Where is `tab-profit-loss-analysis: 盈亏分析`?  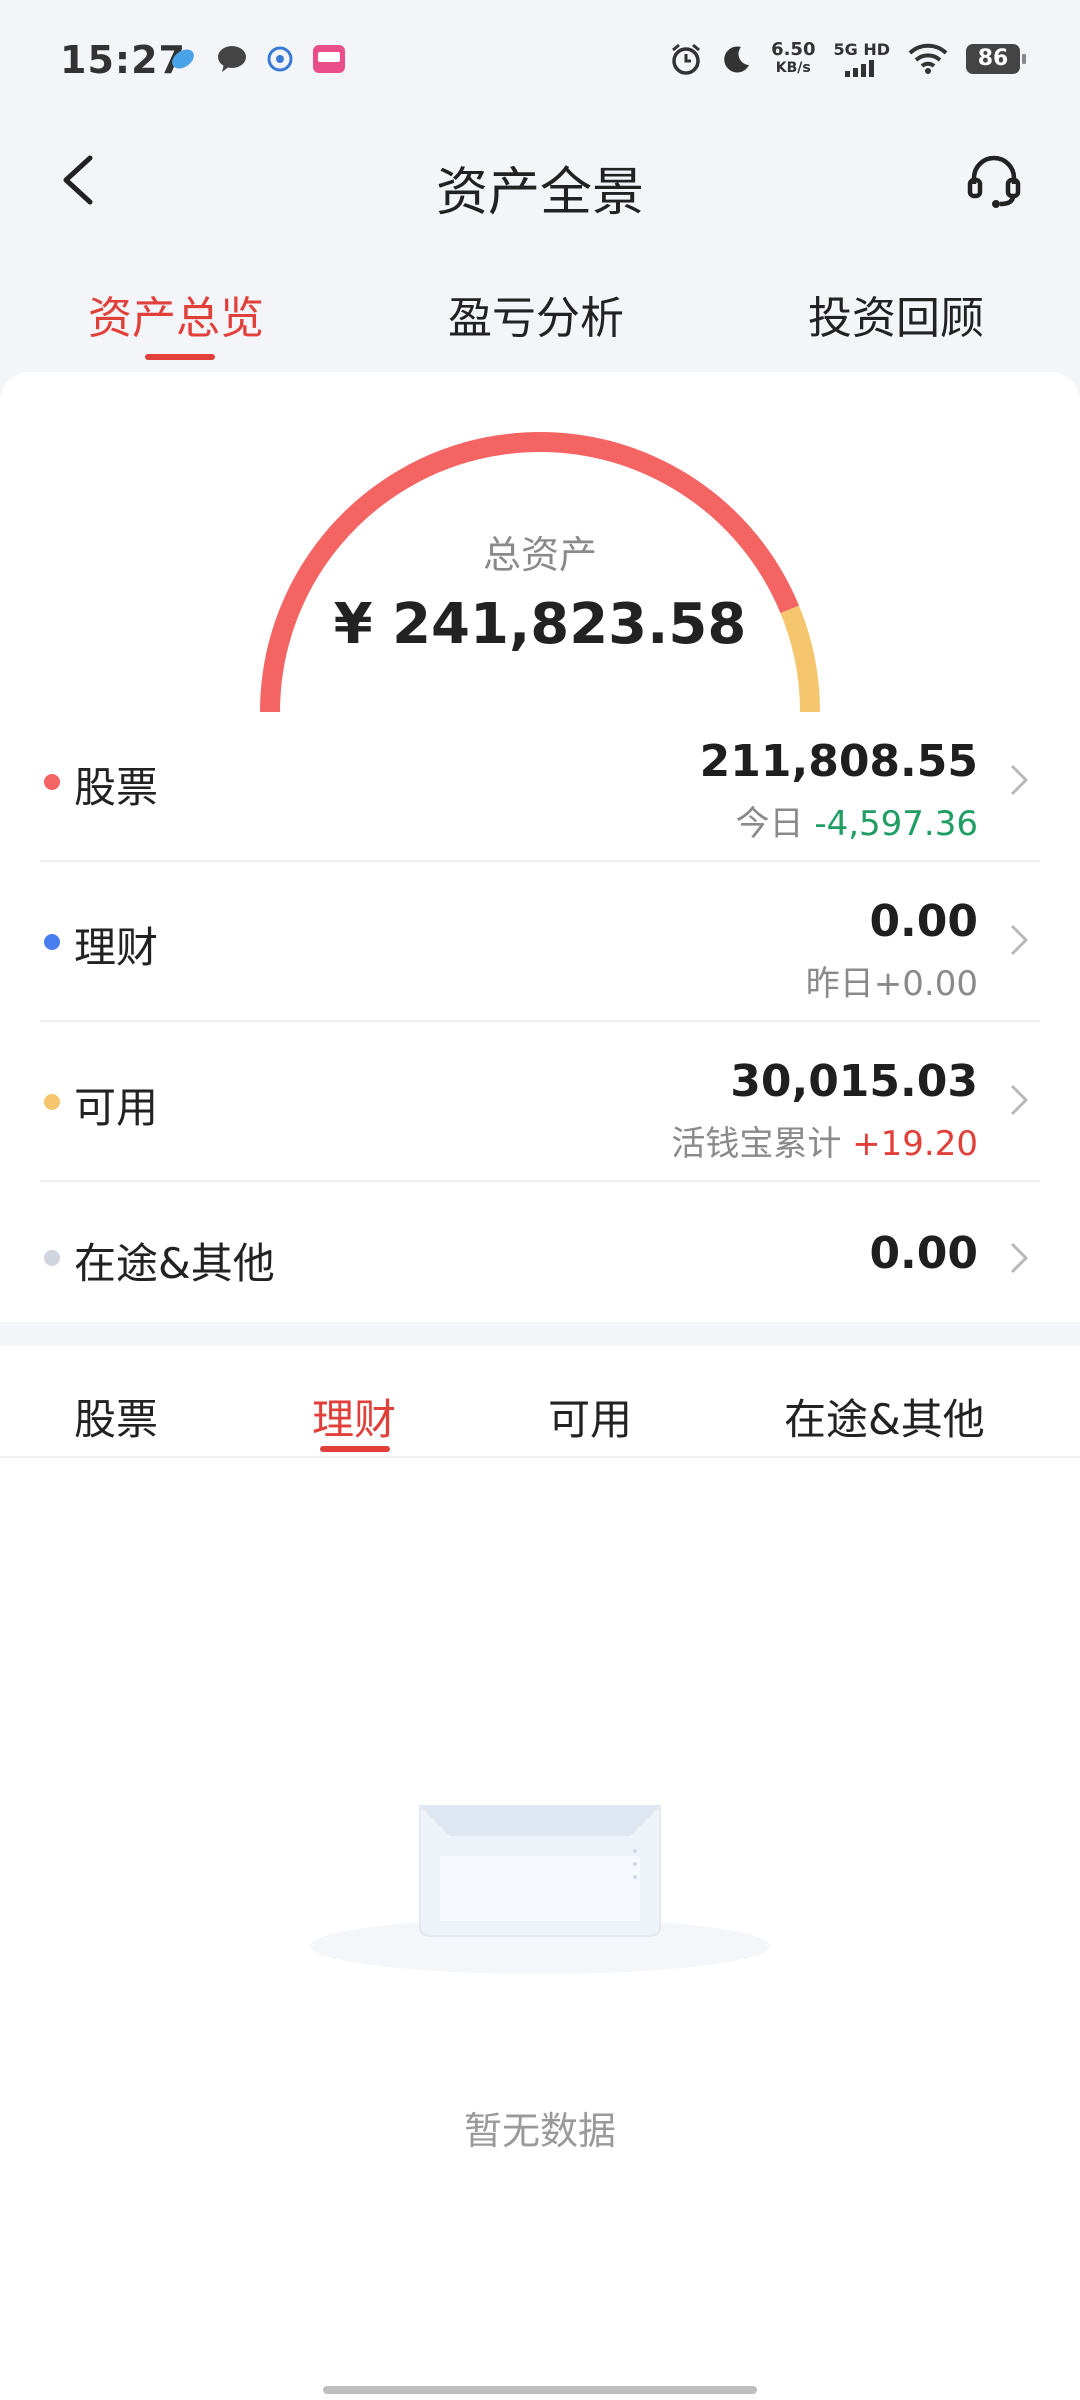
tab-profit-loss-analysis: 盈亏分析 is located at coordinates (536, 314).